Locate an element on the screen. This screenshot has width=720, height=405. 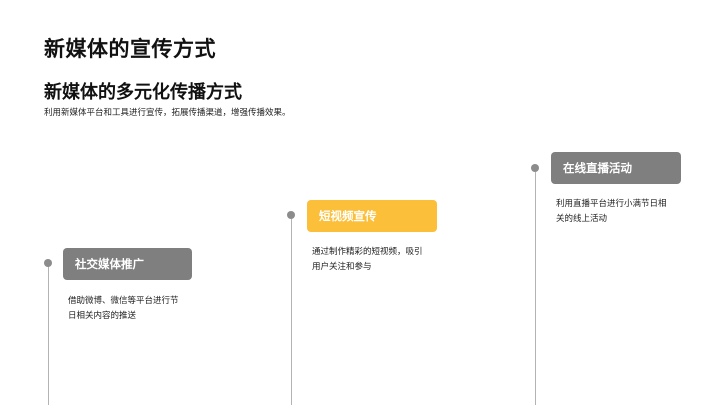
card-text-line: 利用直播平台进行小满节日相 is located at coordinates (611, 204).